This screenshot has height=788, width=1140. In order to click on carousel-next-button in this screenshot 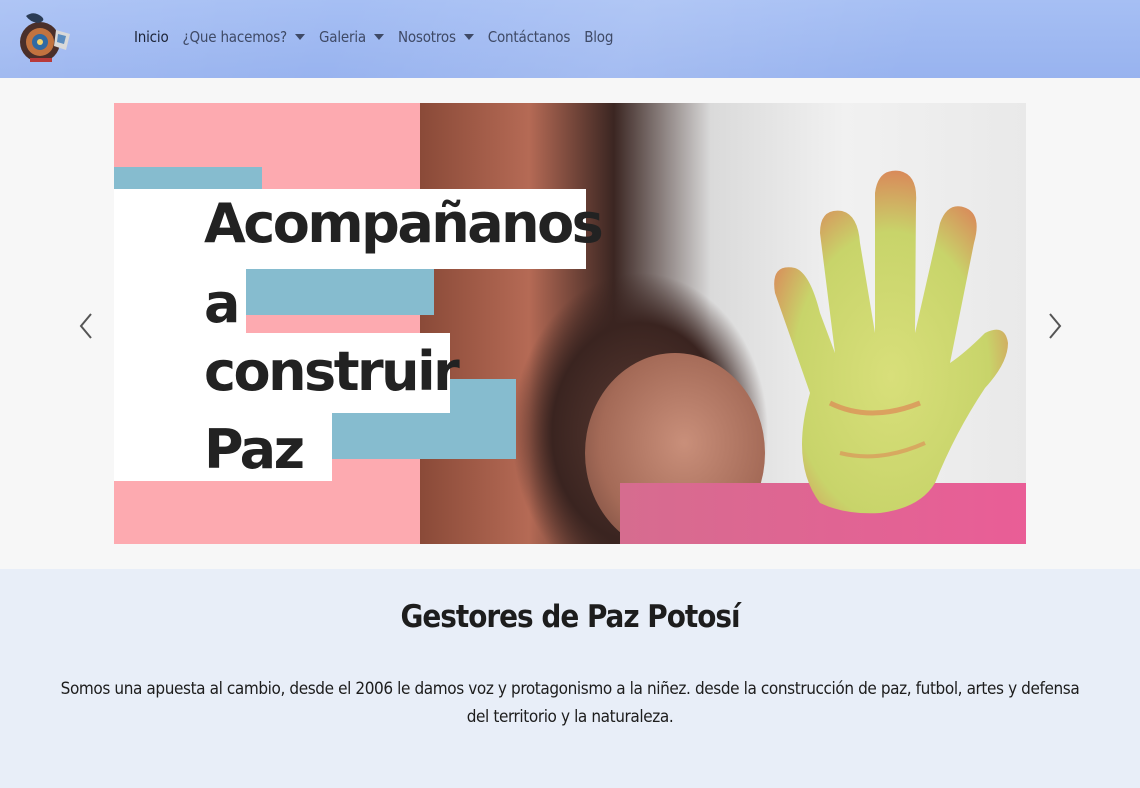, I will do `click(1054, 326)`.